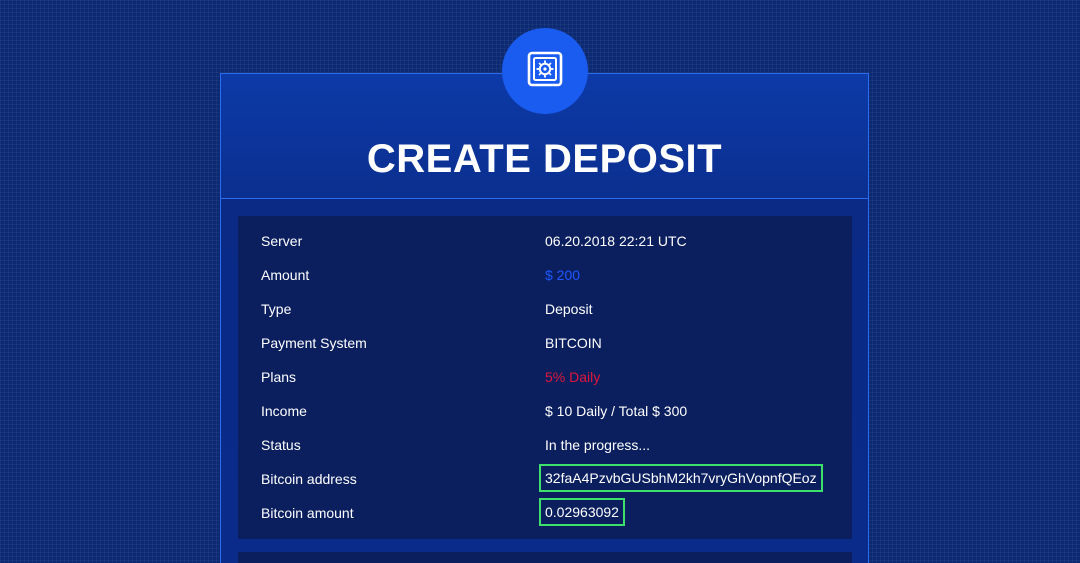 This screenshot has width=1080, height=563. I want to click on bitcoin-amount-label: Bitcoin amount, so click(307, 513).